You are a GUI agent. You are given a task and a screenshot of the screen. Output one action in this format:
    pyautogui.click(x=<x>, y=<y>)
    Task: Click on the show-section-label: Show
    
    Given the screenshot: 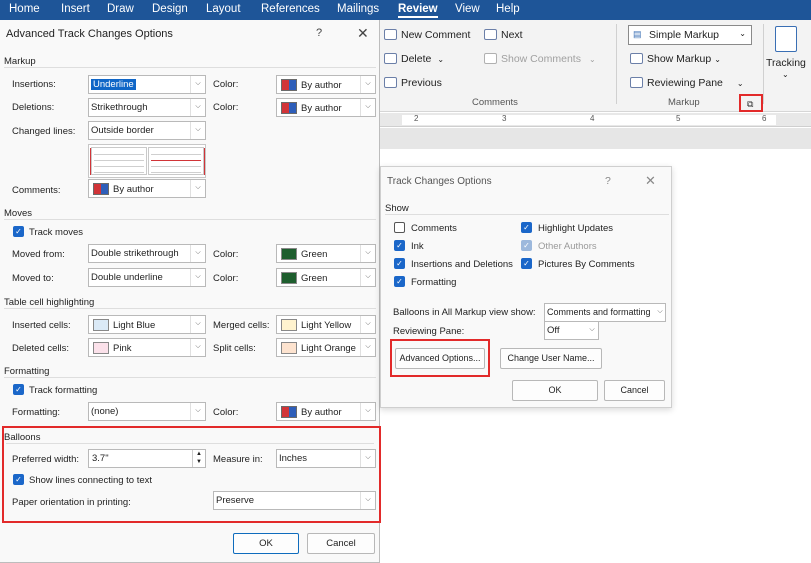 What is the action you would take?
    pyautogui.click(x=397, y=208)
    